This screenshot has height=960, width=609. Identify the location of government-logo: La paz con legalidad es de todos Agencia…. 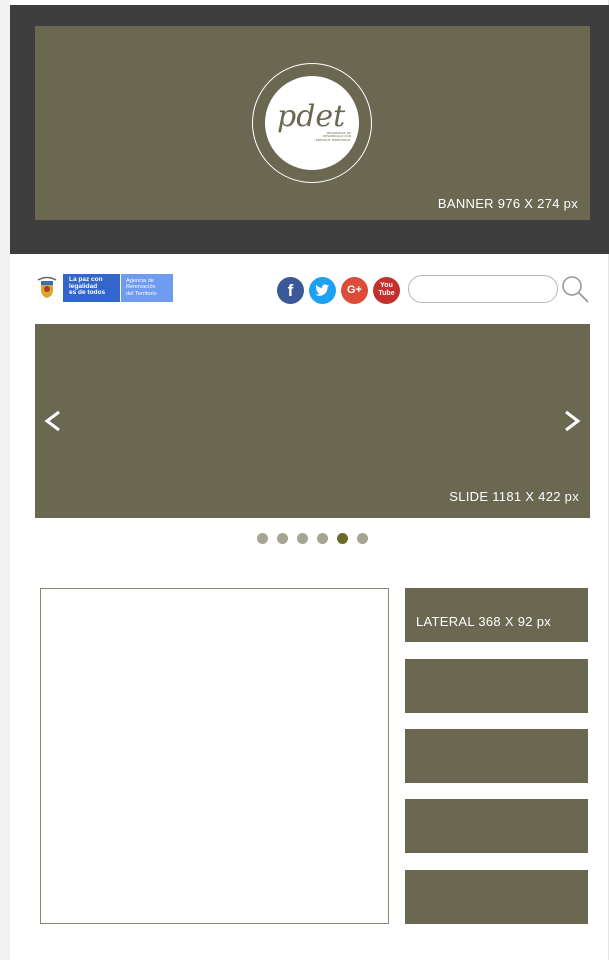
(103, 288).